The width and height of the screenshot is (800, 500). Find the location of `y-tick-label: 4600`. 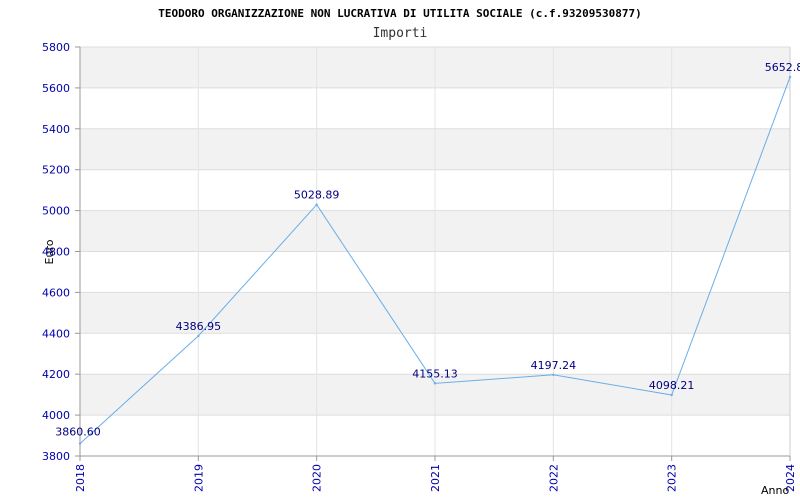

y-tick-label: 4600 is located at coordinates (56, 292).